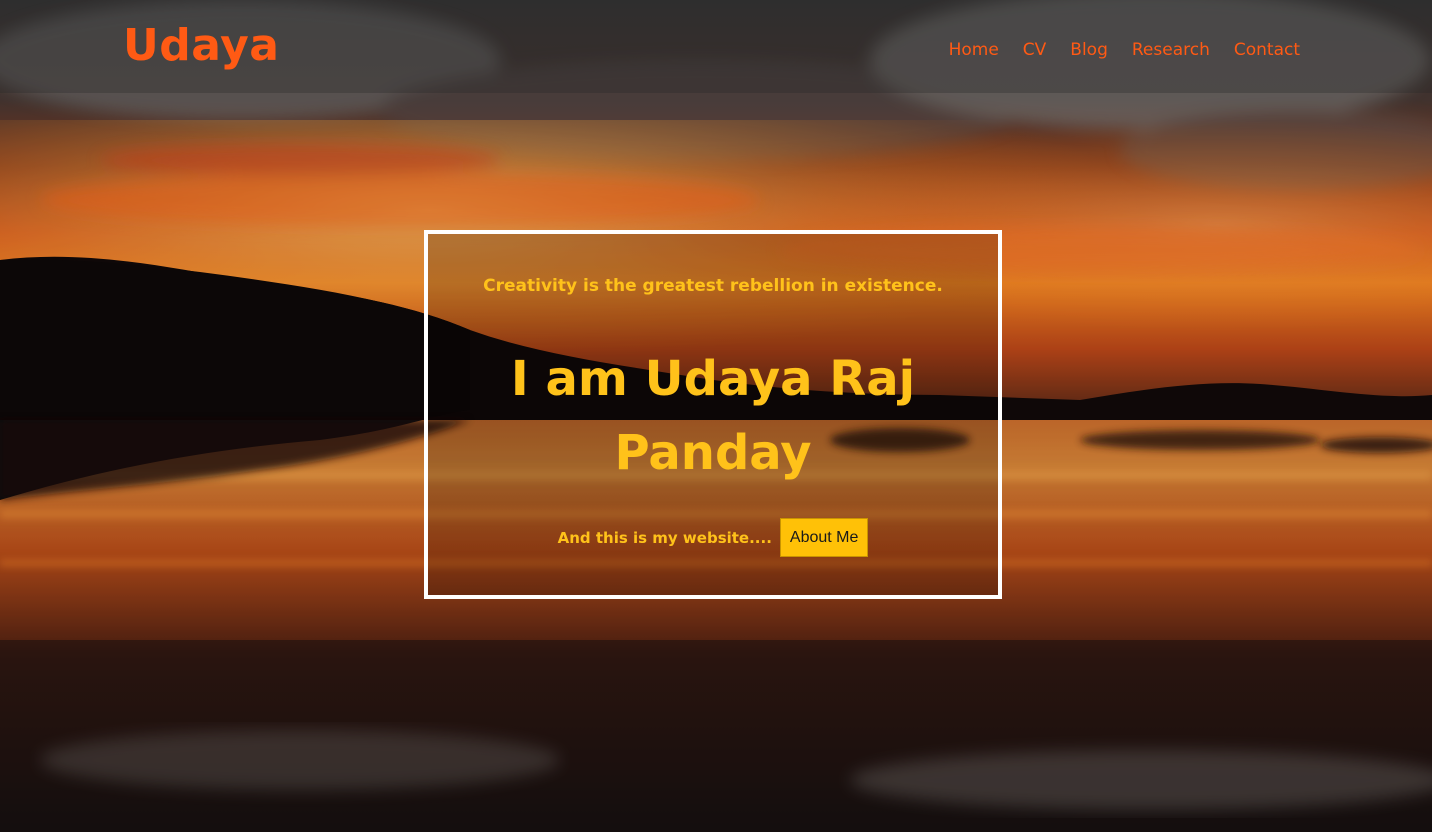 This screenshot has width=1432, height=832. I want to click on nav-link-contact: Contact, so click(1267, 50).